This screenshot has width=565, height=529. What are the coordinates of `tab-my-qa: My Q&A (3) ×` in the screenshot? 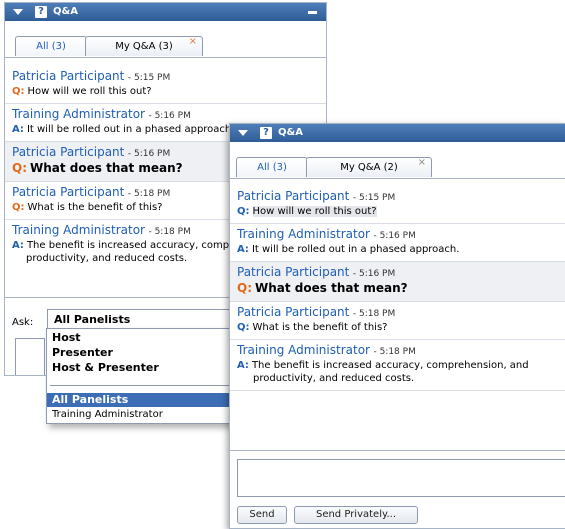 It's located at (144, 46).